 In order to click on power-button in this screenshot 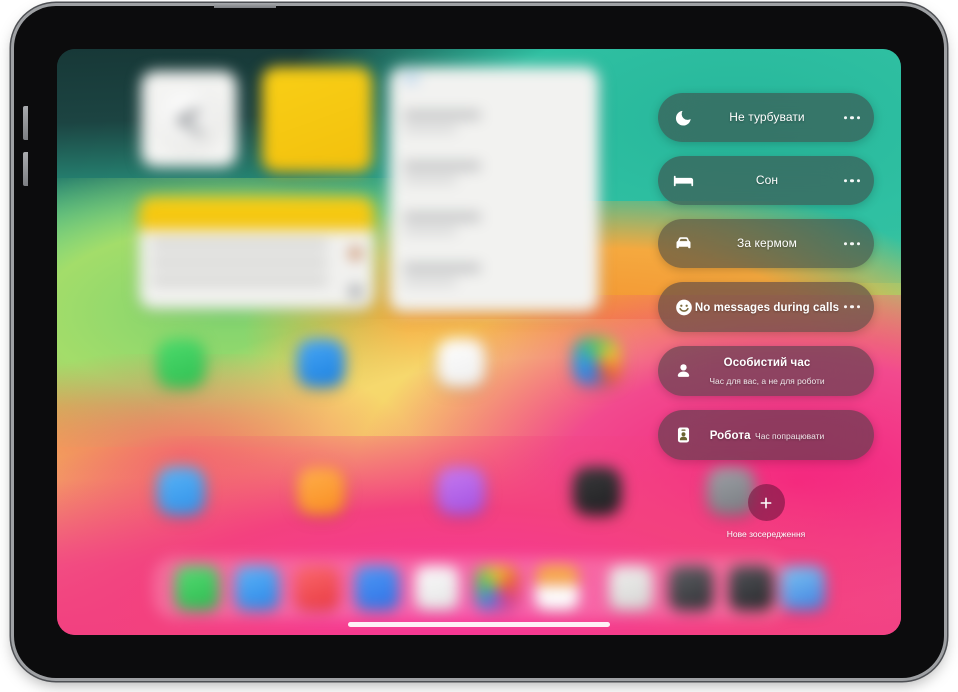, I will do `click(245, 5)`.